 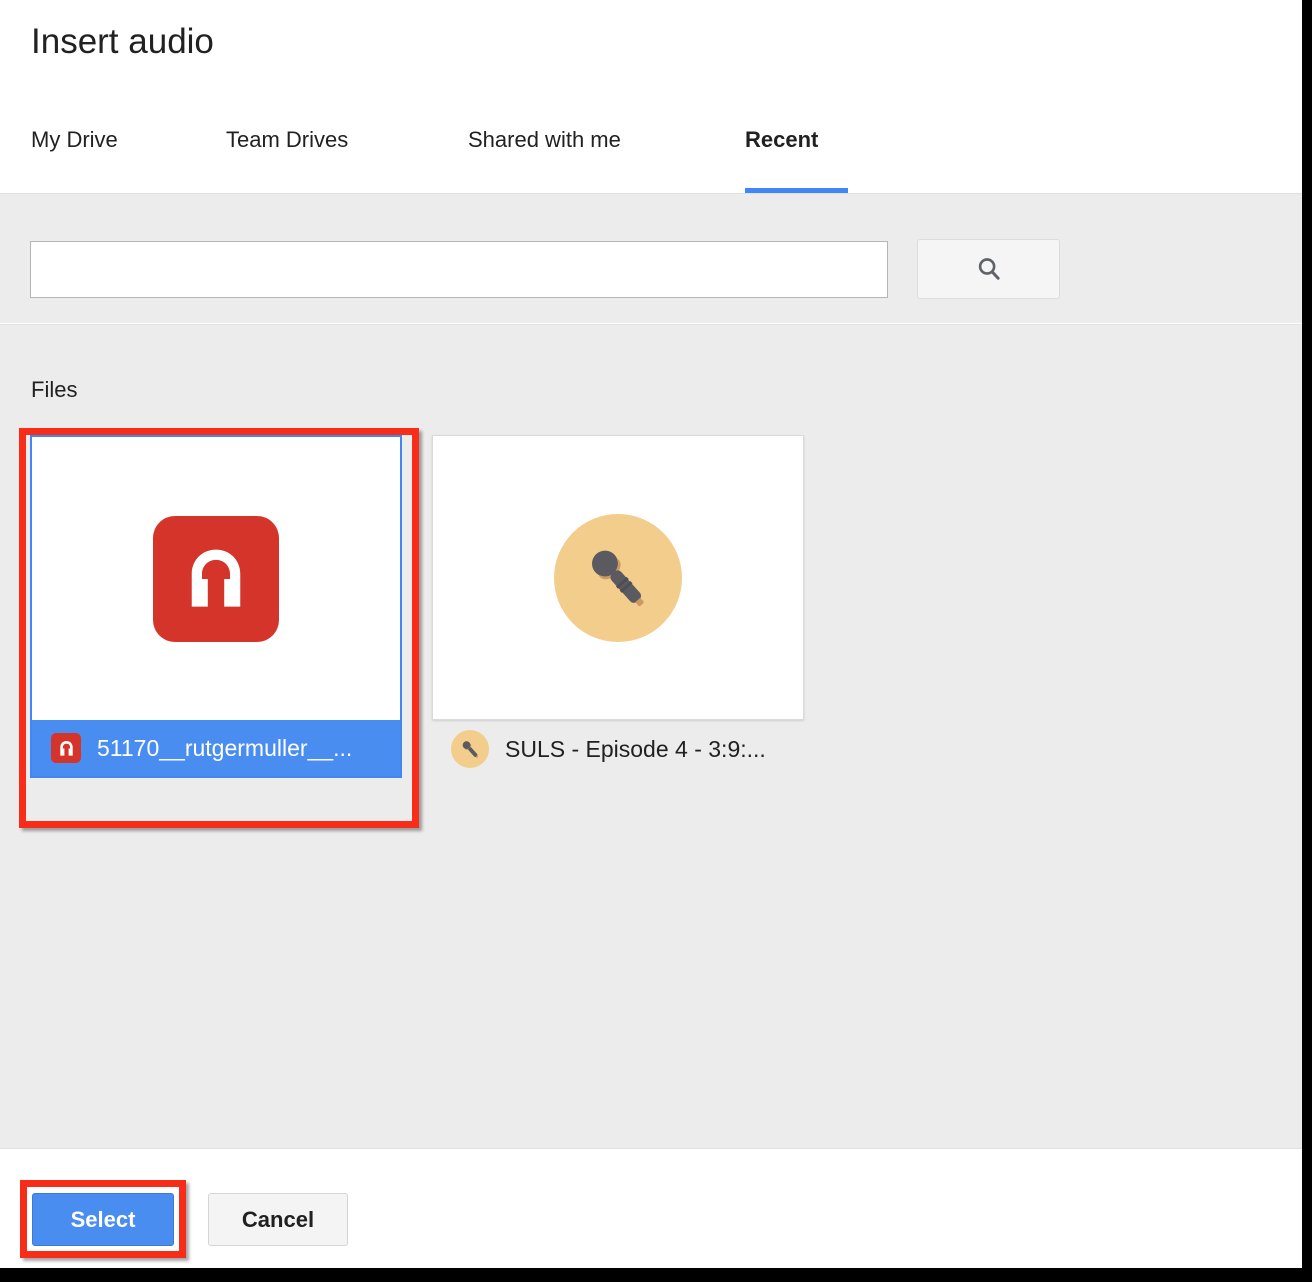 I want to click on search-icon, so click(x=989, y=269).